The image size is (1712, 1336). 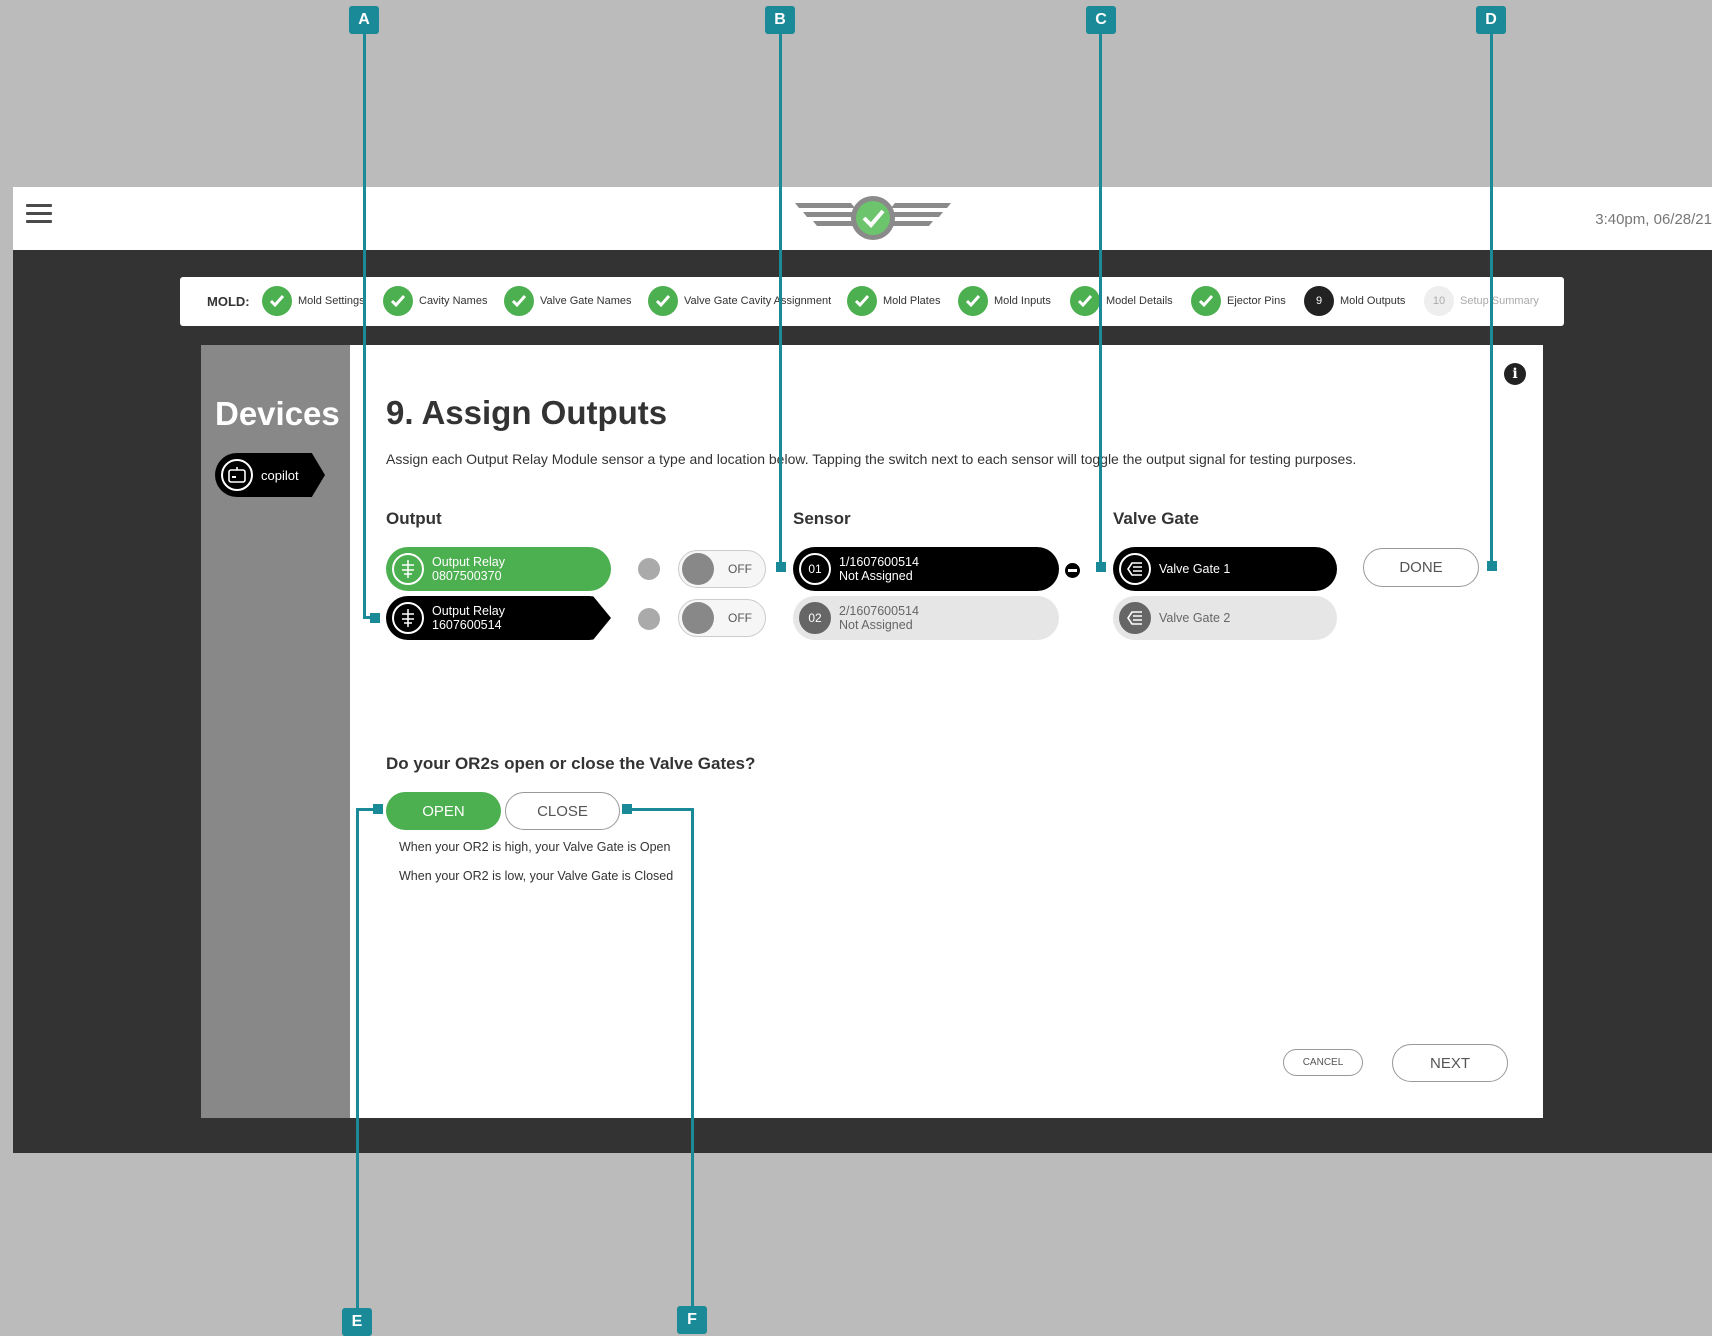 I want to click on page-title: 9. Assign Outputs, so click(x=527, y=412).